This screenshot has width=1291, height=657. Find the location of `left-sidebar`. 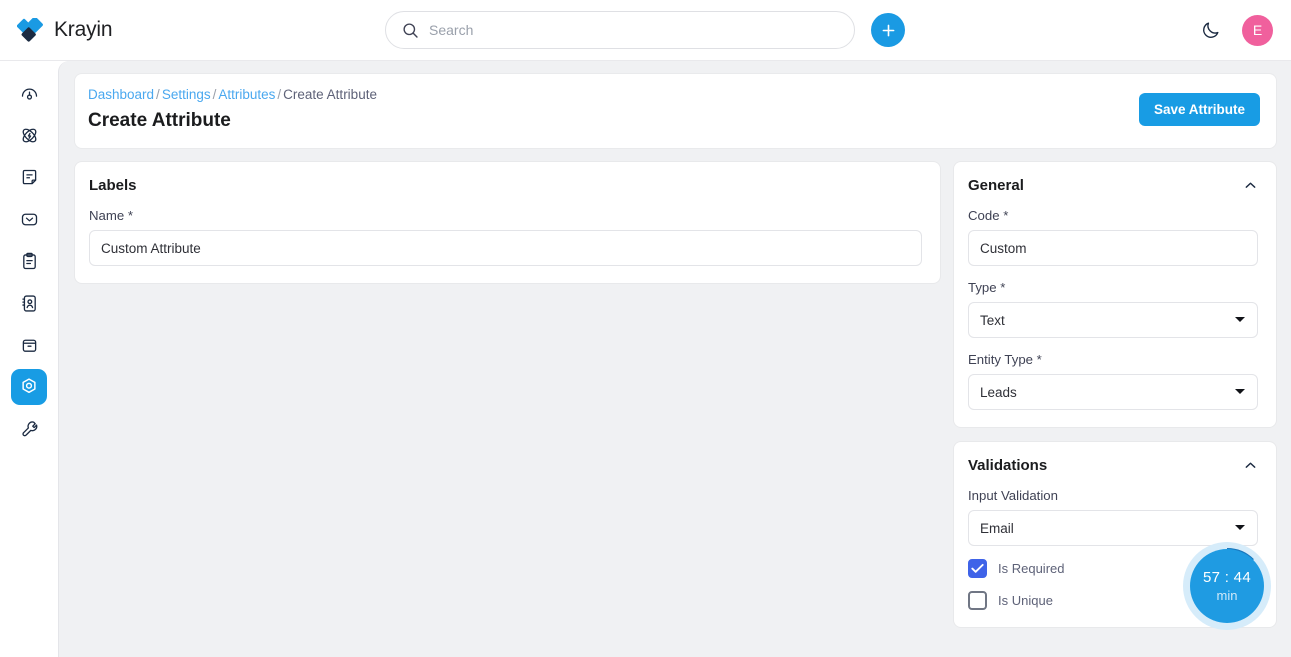

left-sidebar is located at coordinates (29, 359).